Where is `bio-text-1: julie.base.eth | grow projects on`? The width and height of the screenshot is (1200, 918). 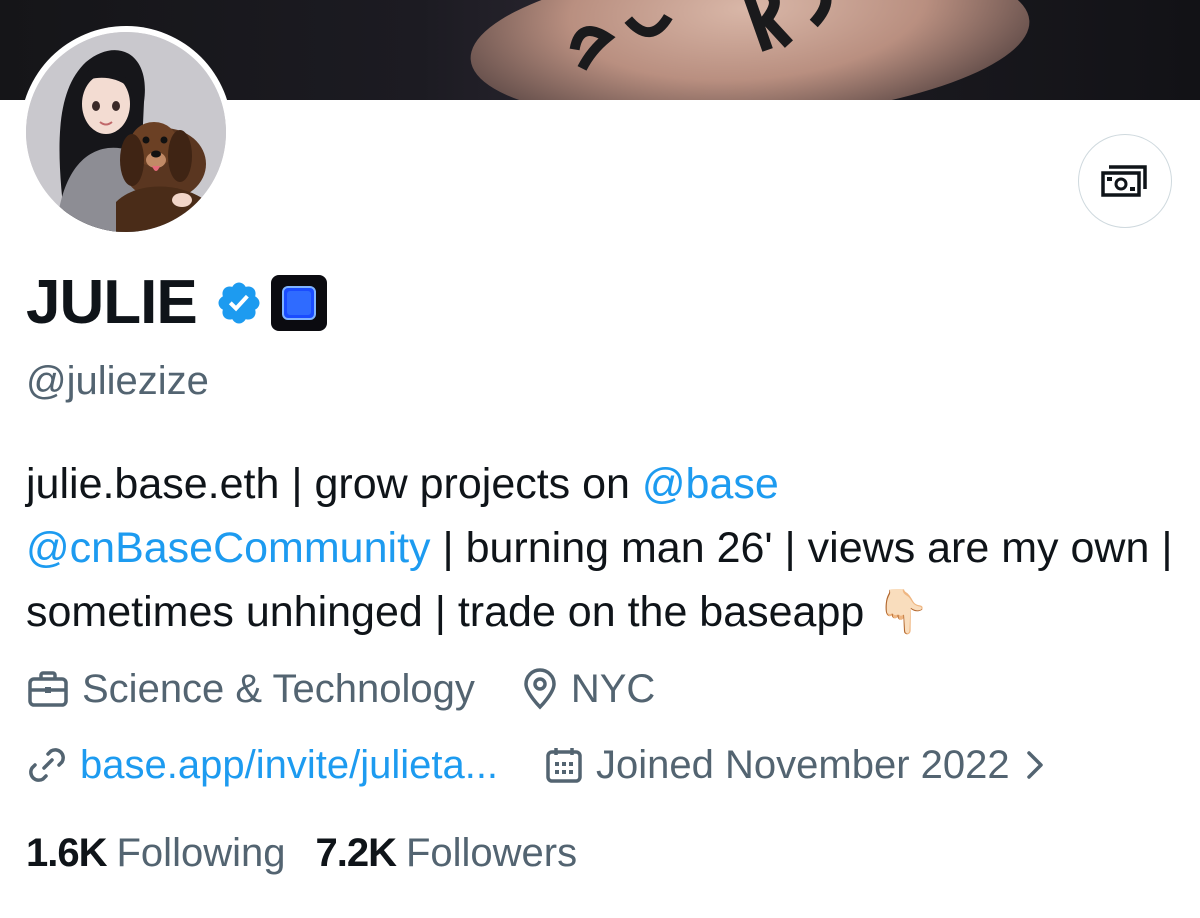 bio-text-1: julie.base.eth | grow projects on is located at coordinates (334, 484).